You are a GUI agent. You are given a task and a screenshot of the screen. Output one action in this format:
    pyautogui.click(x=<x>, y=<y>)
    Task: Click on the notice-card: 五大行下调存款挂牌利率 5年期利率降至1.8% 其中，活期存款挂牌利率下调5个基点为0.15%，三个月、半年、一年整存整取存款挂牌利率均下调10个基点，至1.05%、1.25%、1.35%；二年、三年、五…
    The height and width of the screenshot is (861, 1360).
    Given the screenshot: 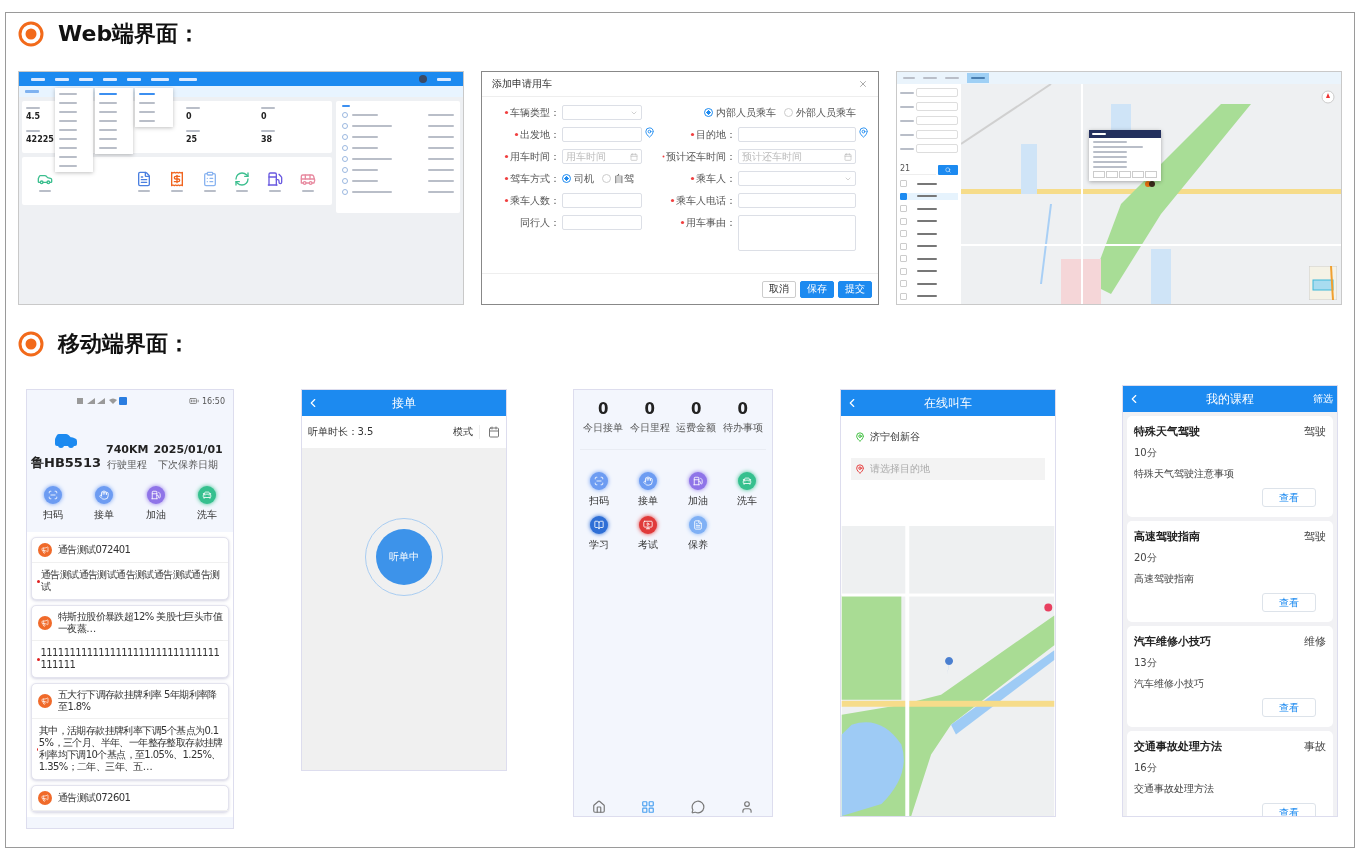 What is the action you would take?
    pyautogui.click(x=130, y=731)
    